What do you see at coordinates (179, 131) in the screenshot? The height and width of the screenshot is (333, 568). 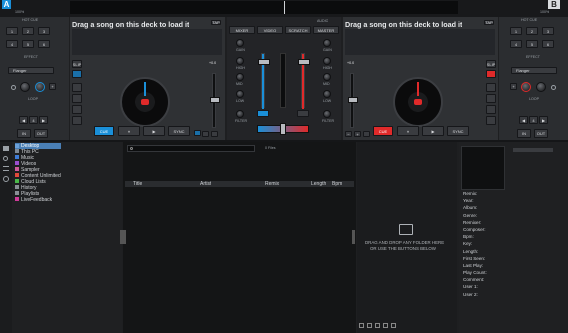 I see `deck-left-sync-button: SYNC` at bounding box center [179, 131].